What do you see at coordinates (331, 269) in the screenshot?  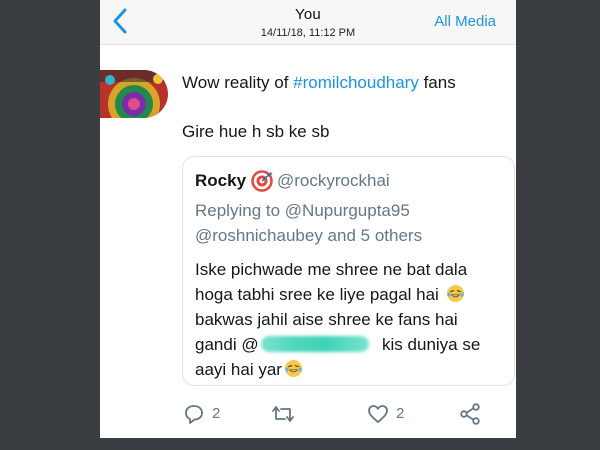 I see `quoted-body-line: Iske pichwade me shree ne bat dala` at bounding box center [331, 269].